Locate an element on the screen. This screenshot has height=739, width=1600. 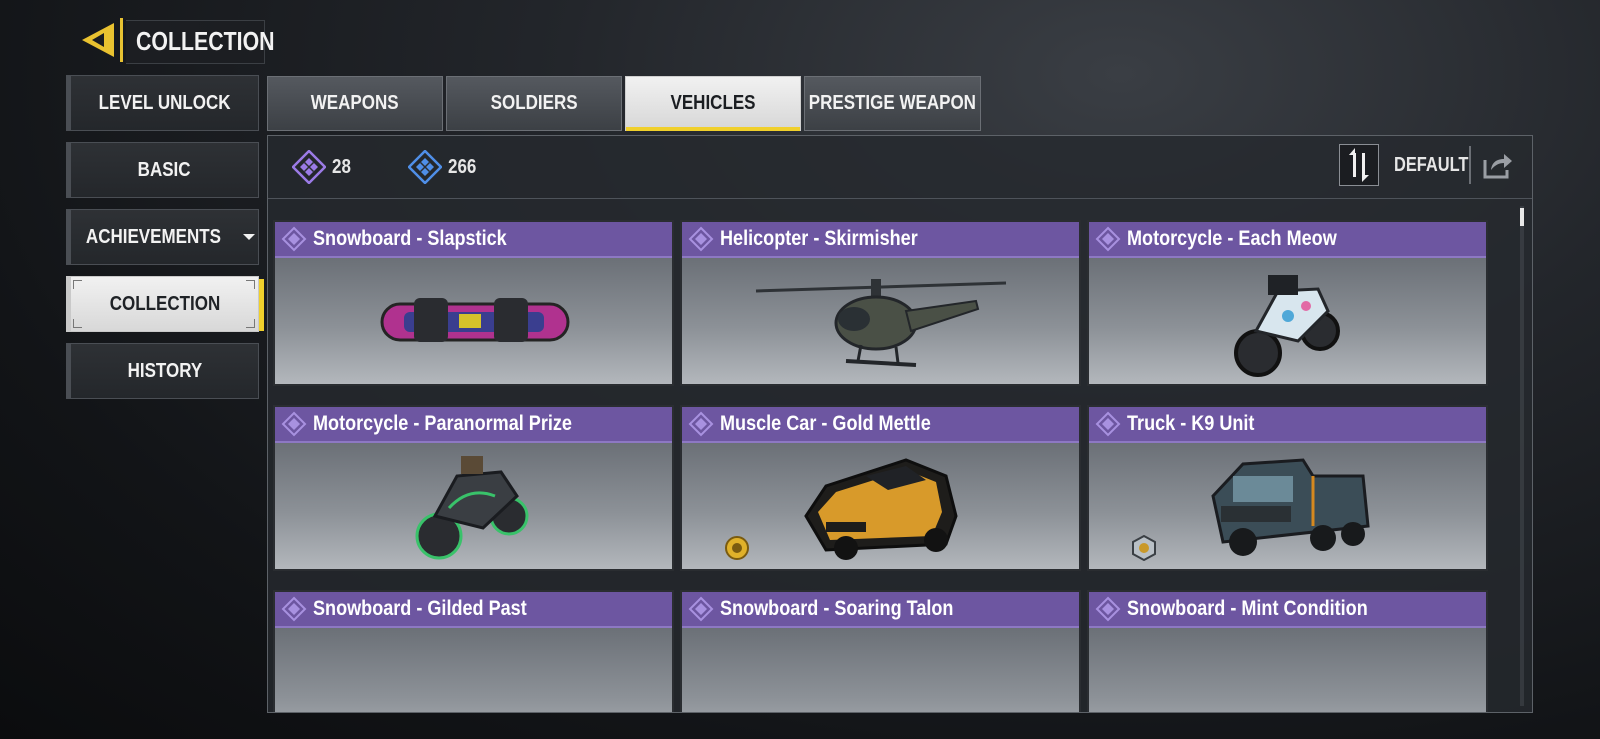
sort-order-button is located at coordinates (1359, 165).